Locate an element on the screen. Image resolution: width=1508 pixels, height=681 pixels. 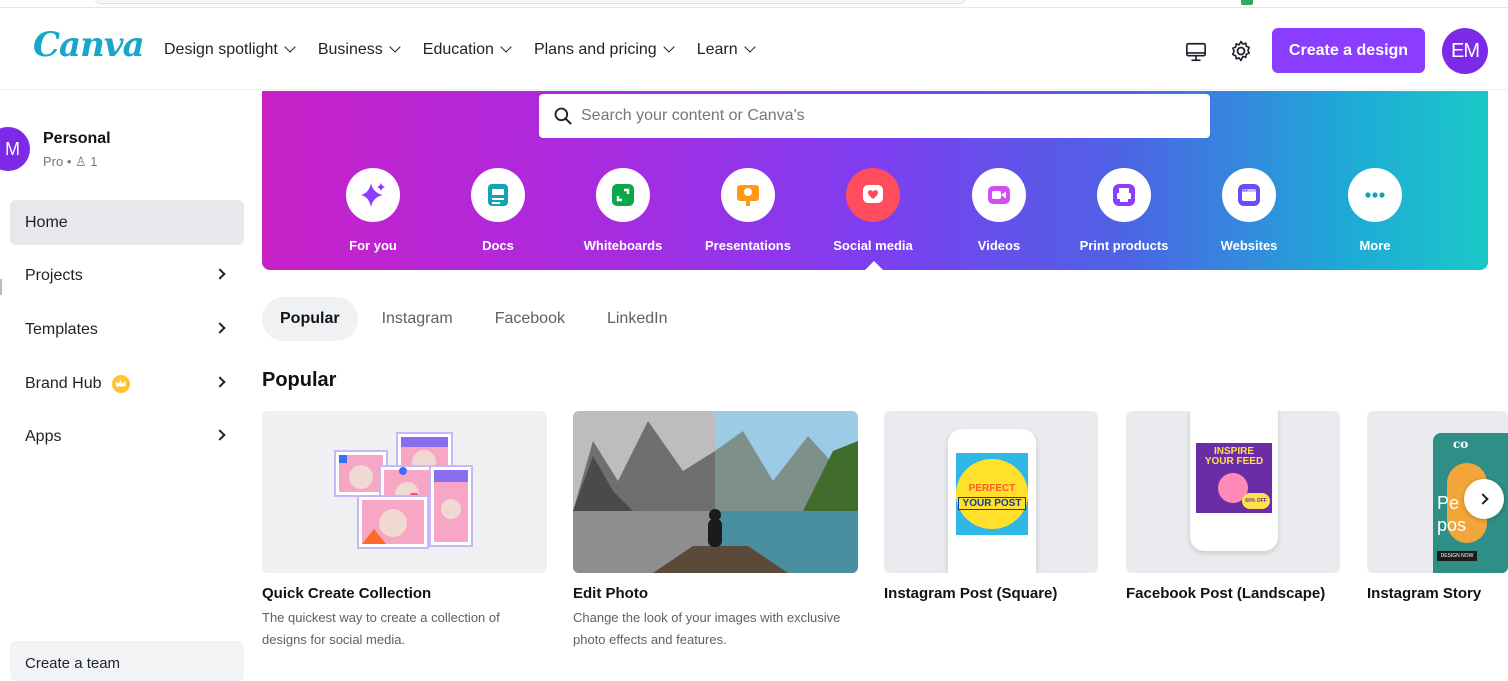
search-input: Search your content or Canva's is located at coordinates (874, 116).